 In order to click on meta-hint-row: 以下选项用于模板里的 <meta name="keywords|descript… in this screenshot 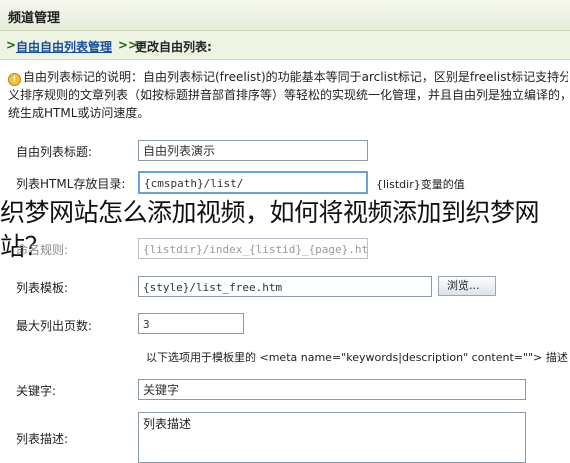, I will do `click(285, 356)`.